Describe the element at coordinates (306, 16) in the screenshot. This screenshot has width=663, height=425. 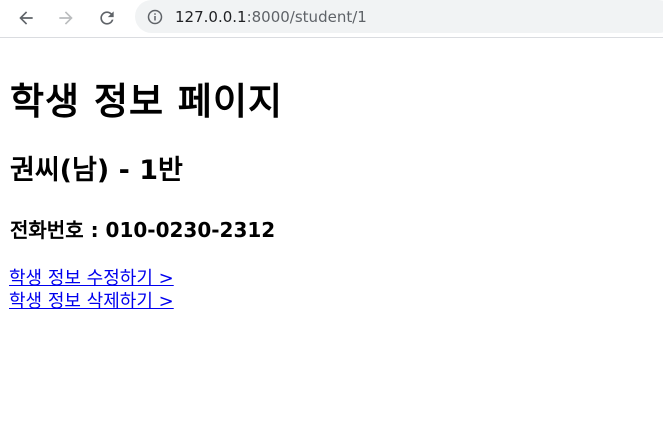
I see `url-path: :8000/student/1` at that location.